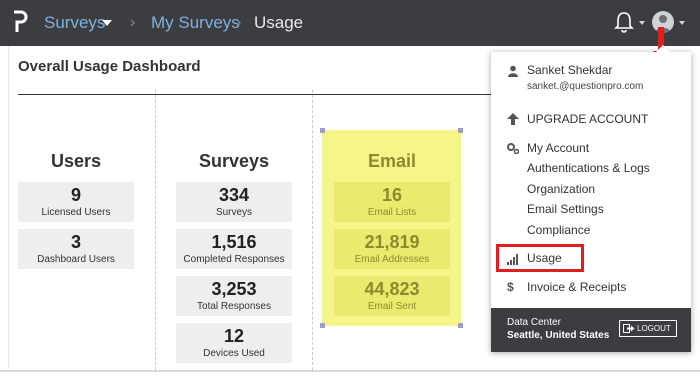  I want to click on logout-button: LOGOUT, so click(648, 328).